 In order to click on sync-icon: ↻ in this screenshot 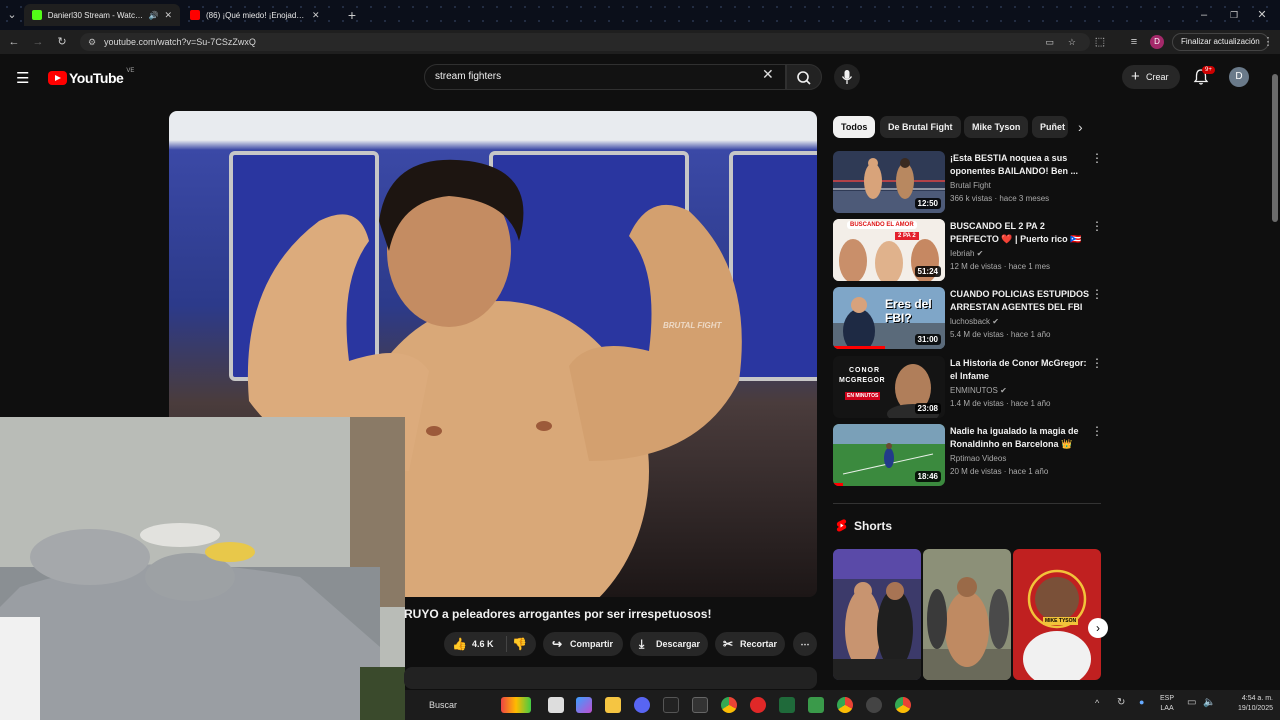, I will do `click(1121, 702)`.